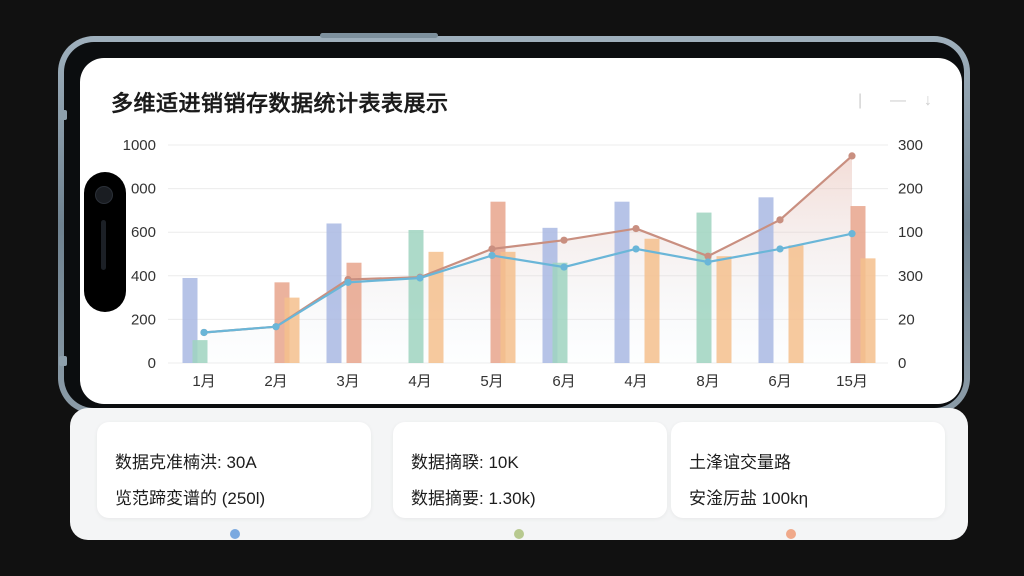 This screenshot has height=576, width=1024. What do you see at coordinates (103, 245) in the screenshot?
I see `speaker-slot` at bounding box center [103, 245].